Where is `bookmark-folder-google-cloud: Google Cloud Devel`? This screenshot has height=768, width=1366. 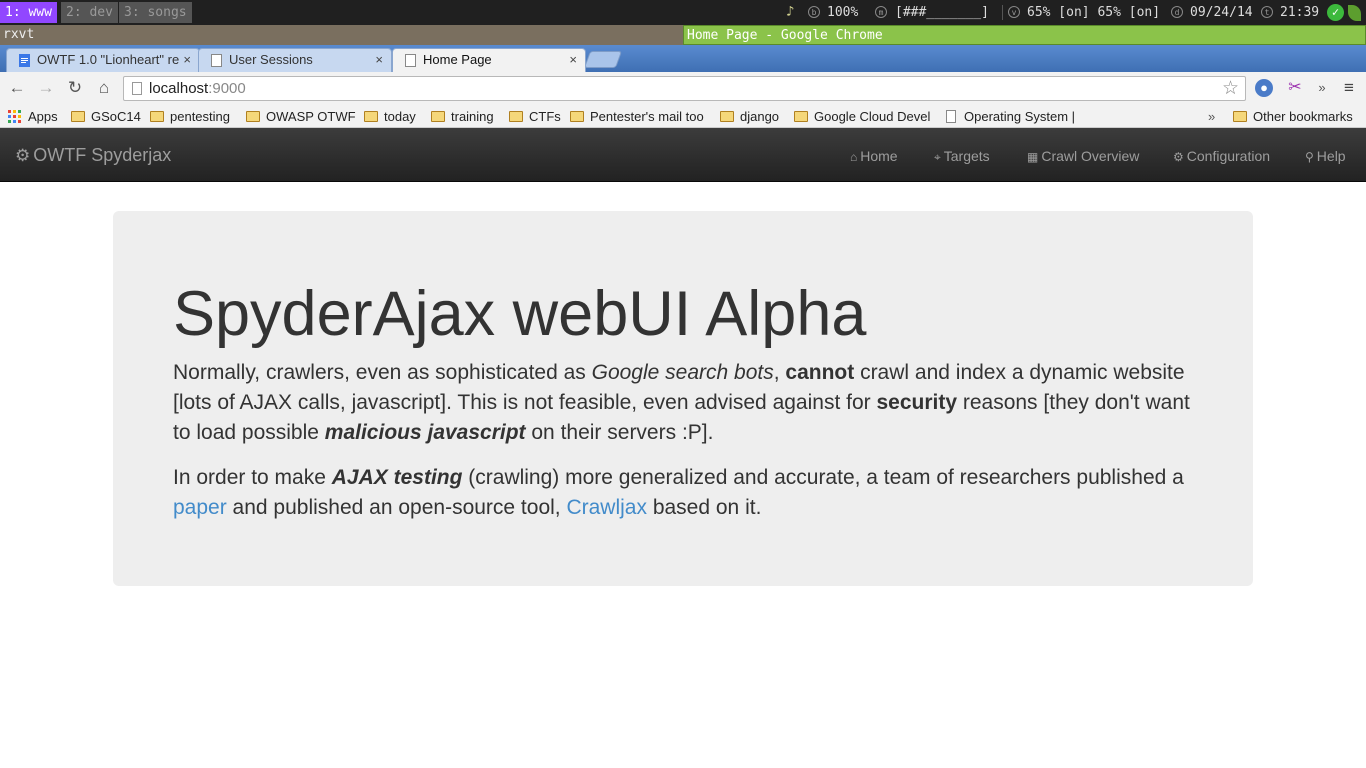
bookmark-folder-google-cloud: Google Cloud Devel is located at coordinates (864, 117).